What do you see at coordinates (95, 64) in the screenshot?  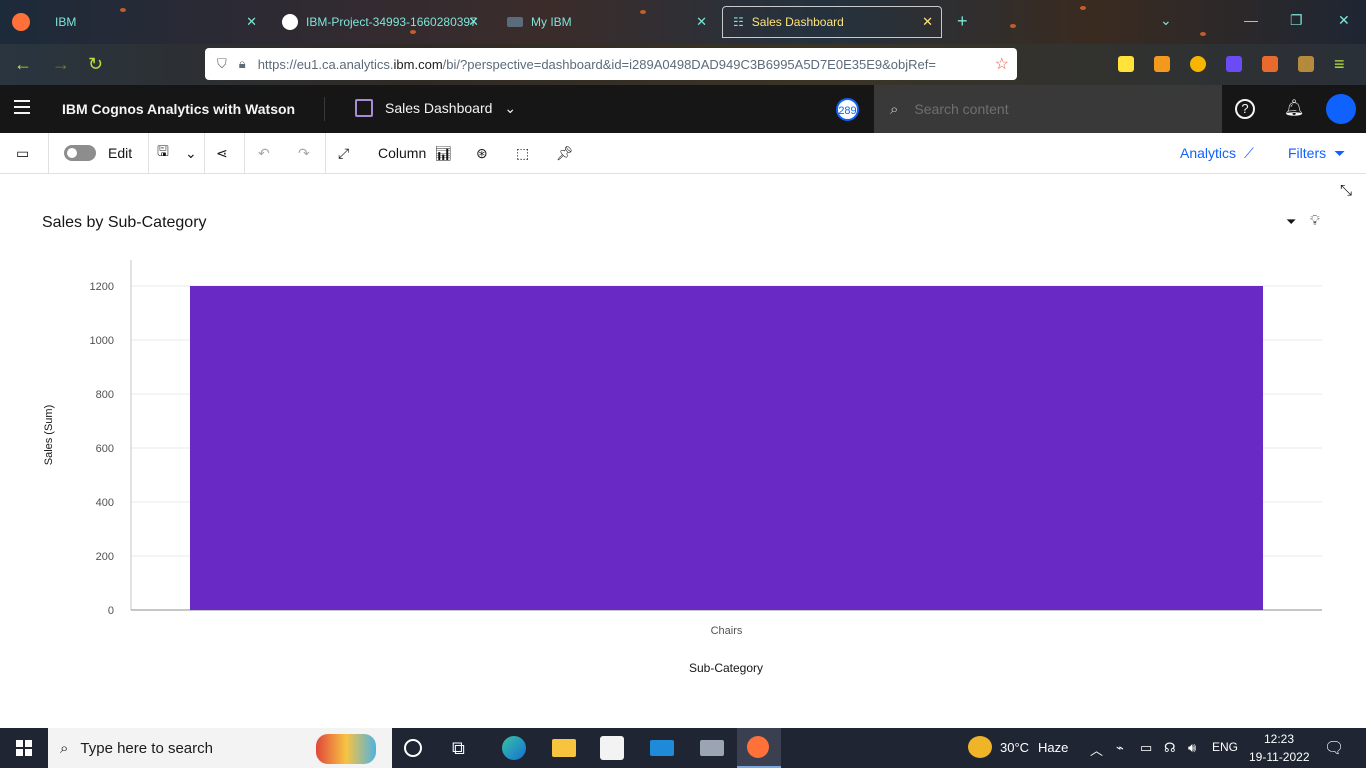 I see `reload-icon: ↻` at bounding box center [95, 64].